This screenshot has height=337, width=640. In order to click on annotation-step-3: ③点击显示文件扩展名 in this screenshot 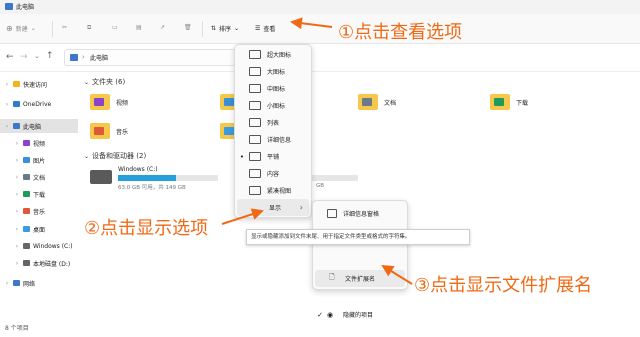, I will do `click(503, 285)`.